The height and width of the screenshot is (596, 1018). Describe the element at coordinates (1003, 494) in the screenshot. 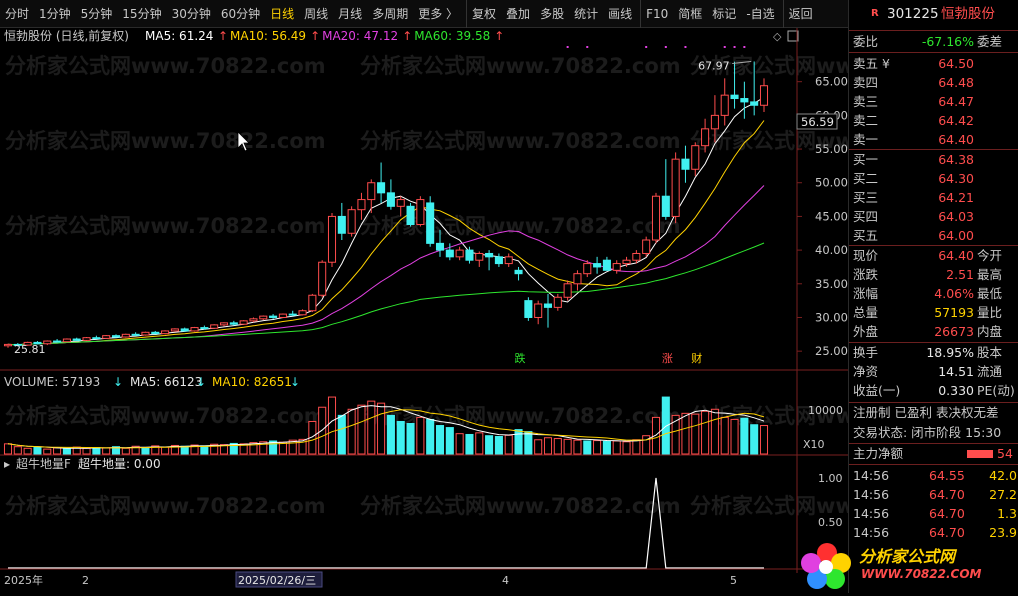

I see `tick-volume: 27.2` at that location.